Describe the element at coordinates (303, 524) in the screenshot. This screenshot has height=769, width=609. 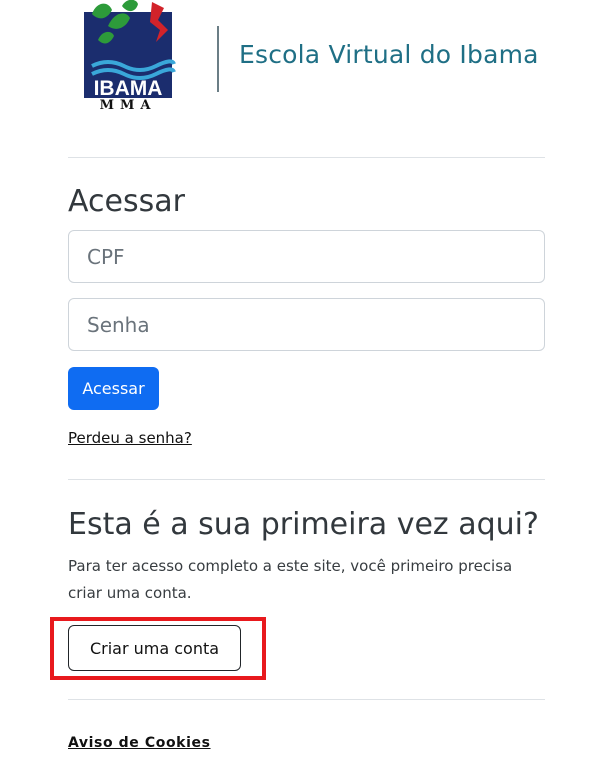
I see `signup-title: Esta é a sua primeira vez aqui?` at that location.